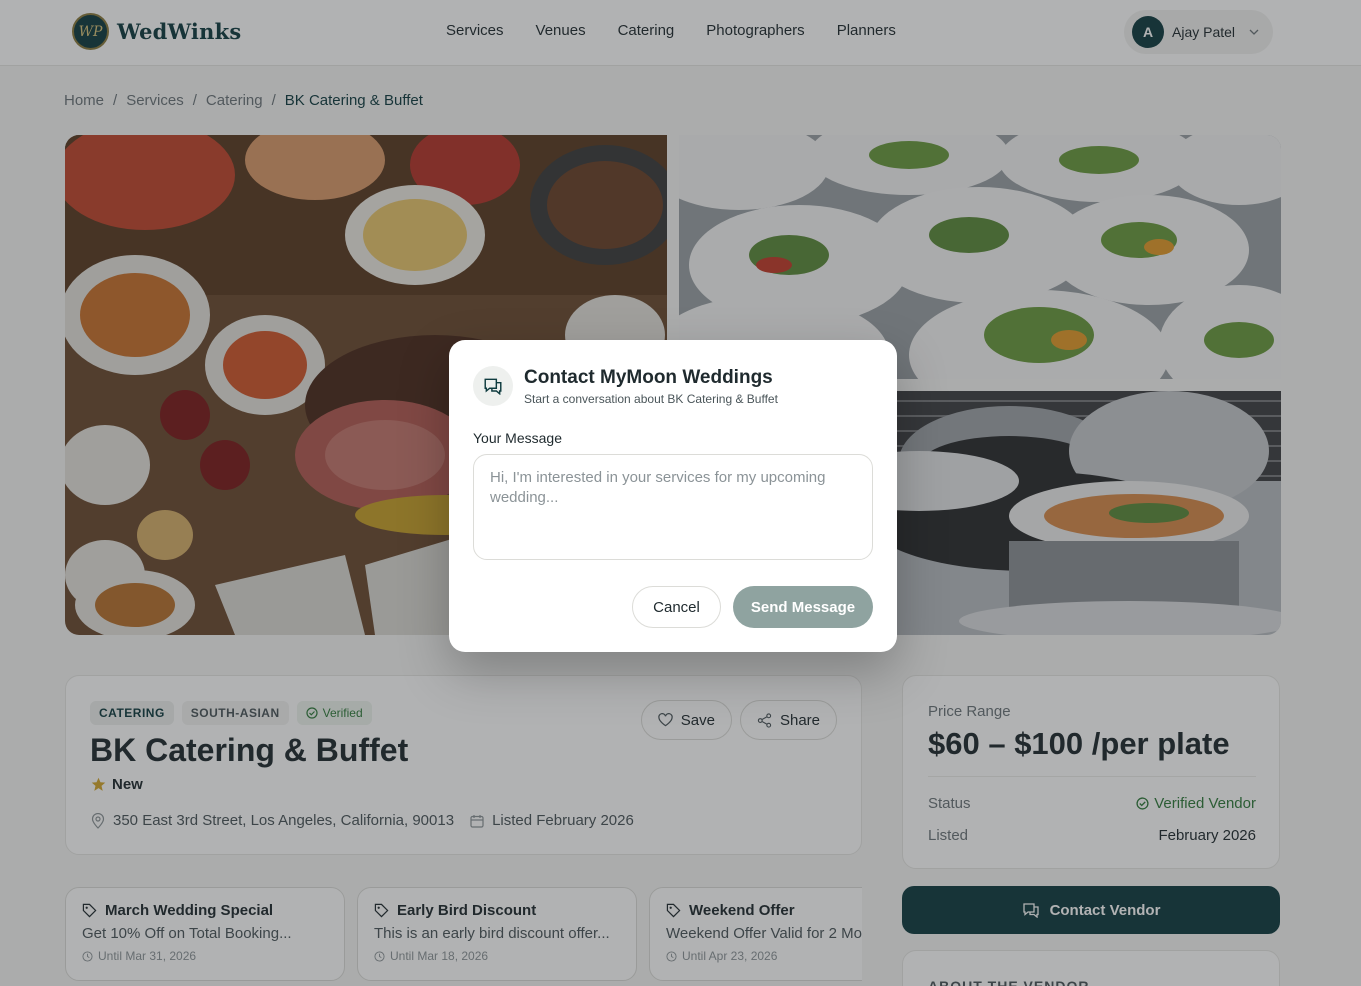  I want to click on cancel-button: Cancel, so click(676, 607).